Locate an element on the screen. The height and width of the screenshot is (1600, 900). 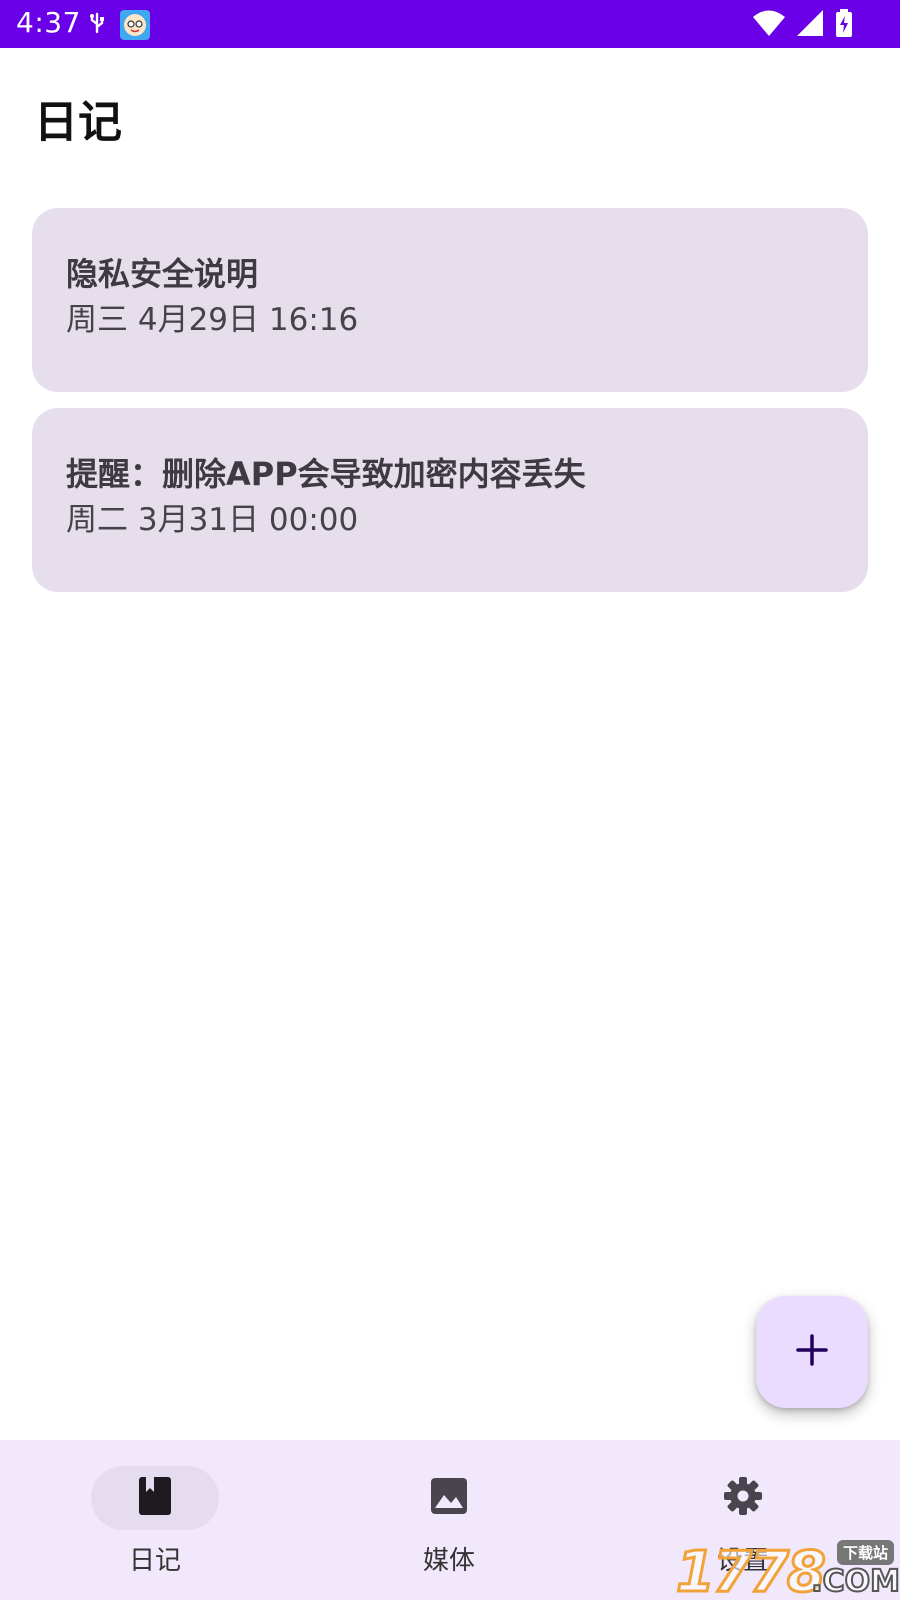
watermark-badge: 下载站 is located at coordinates (865, 1552).